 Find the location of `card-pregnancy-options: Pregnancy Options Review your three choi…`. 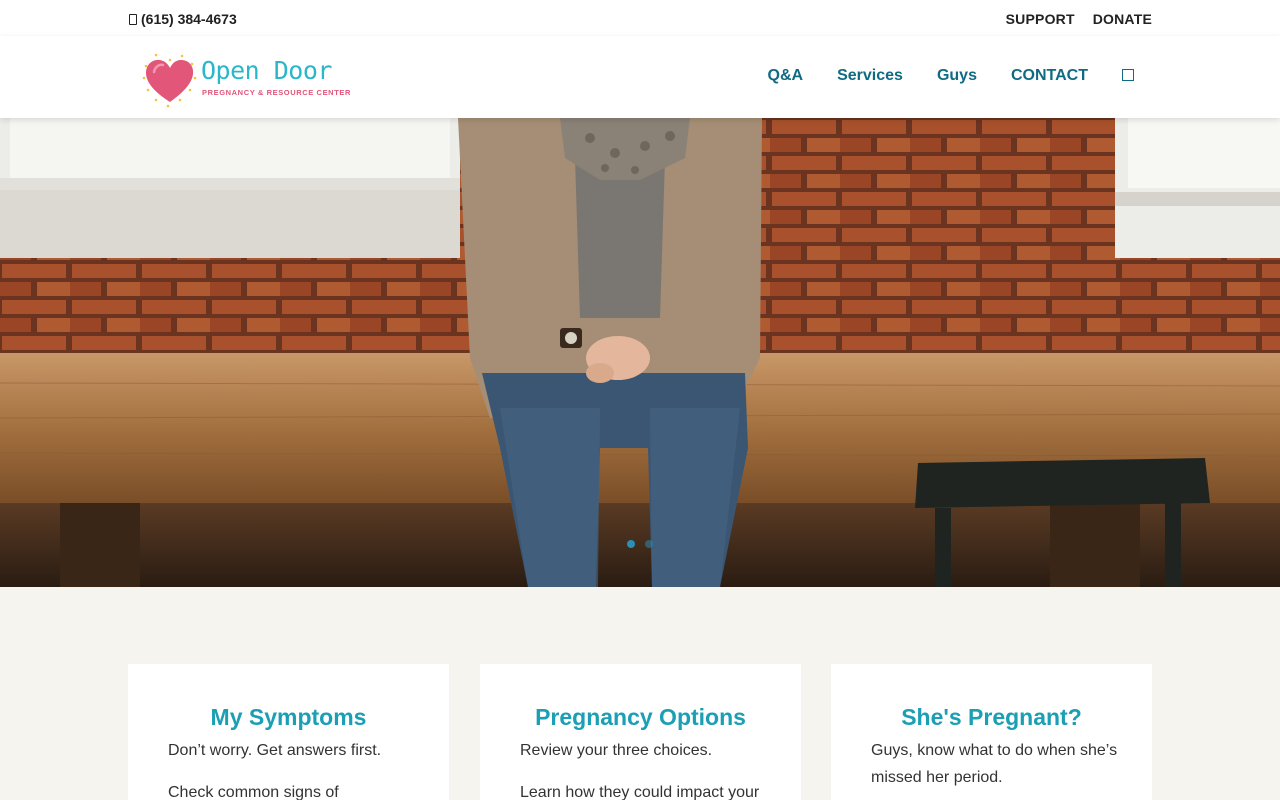

card-pregnancy-options: Pregnancy Options Review your three choi… is located at coordinates (640, 732).